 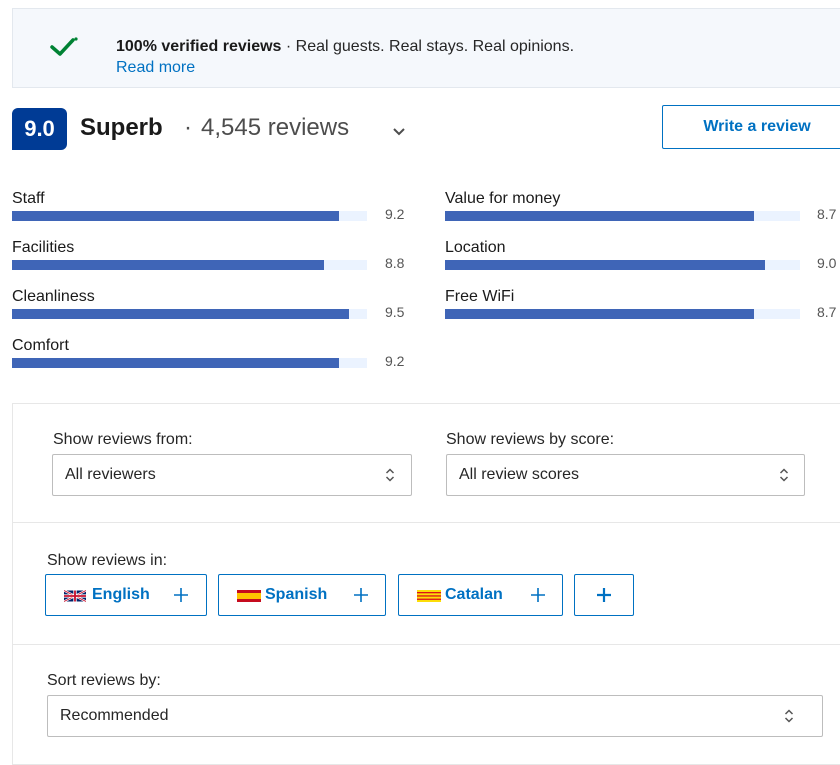 What do you see at coordinates (232, 475) in the screenshot?
I see `reviewer-type-select: All reviewers` at bounding box center [232, 475].